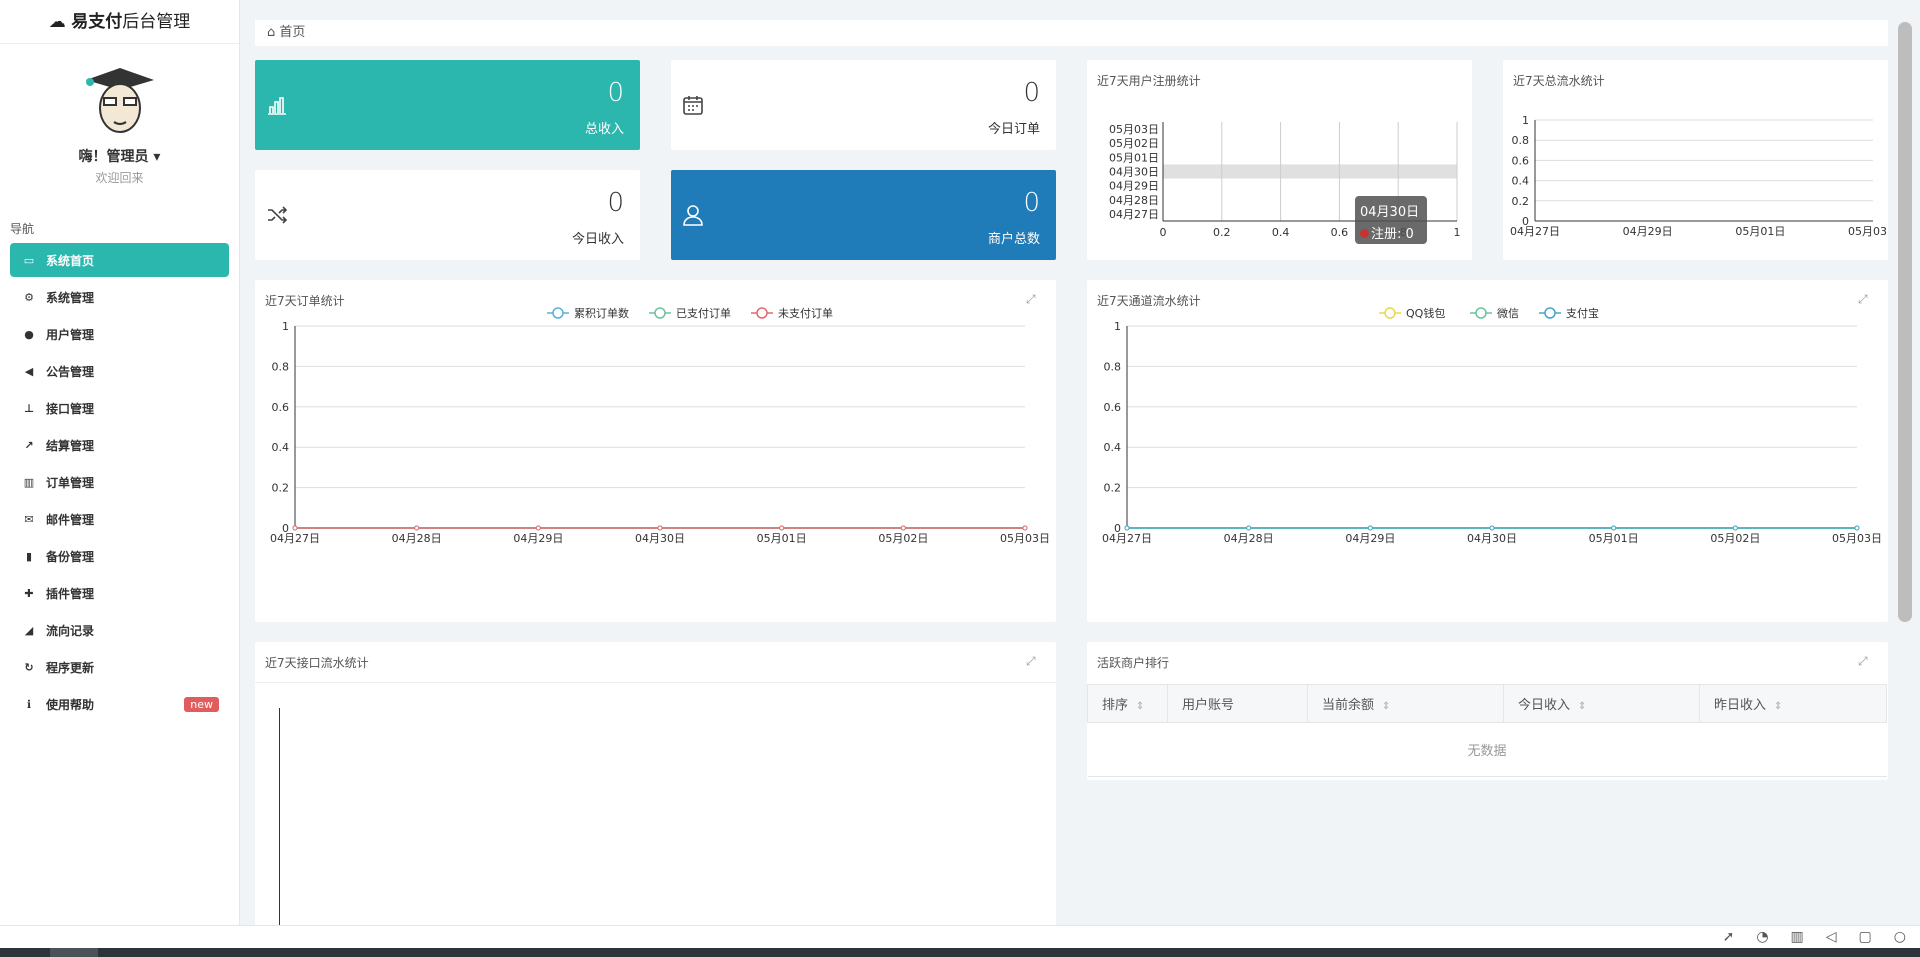 This screenshot has width=1920, height=957. What do you see at coordinates (1281, 232) in the screenshot?
I see `x-tick-label: 0.4` at bounding box center [1281, 232].